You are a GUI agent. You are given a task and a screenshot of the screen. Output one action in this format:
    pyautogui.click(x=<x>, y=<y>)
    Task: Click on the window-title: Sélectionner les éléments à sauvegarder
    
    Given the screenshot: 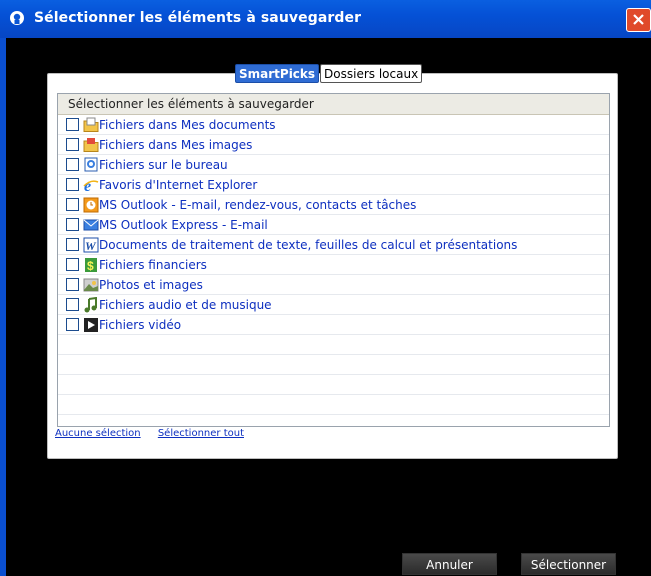 What is the action you would take?
    pyautogui.click(x=198, y=18)
    